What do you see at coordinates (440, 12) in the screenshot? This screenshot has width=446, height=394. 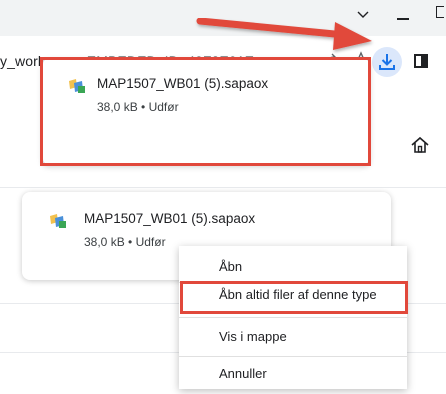 I see `window-control-icon` at bounding box center [440, 12].